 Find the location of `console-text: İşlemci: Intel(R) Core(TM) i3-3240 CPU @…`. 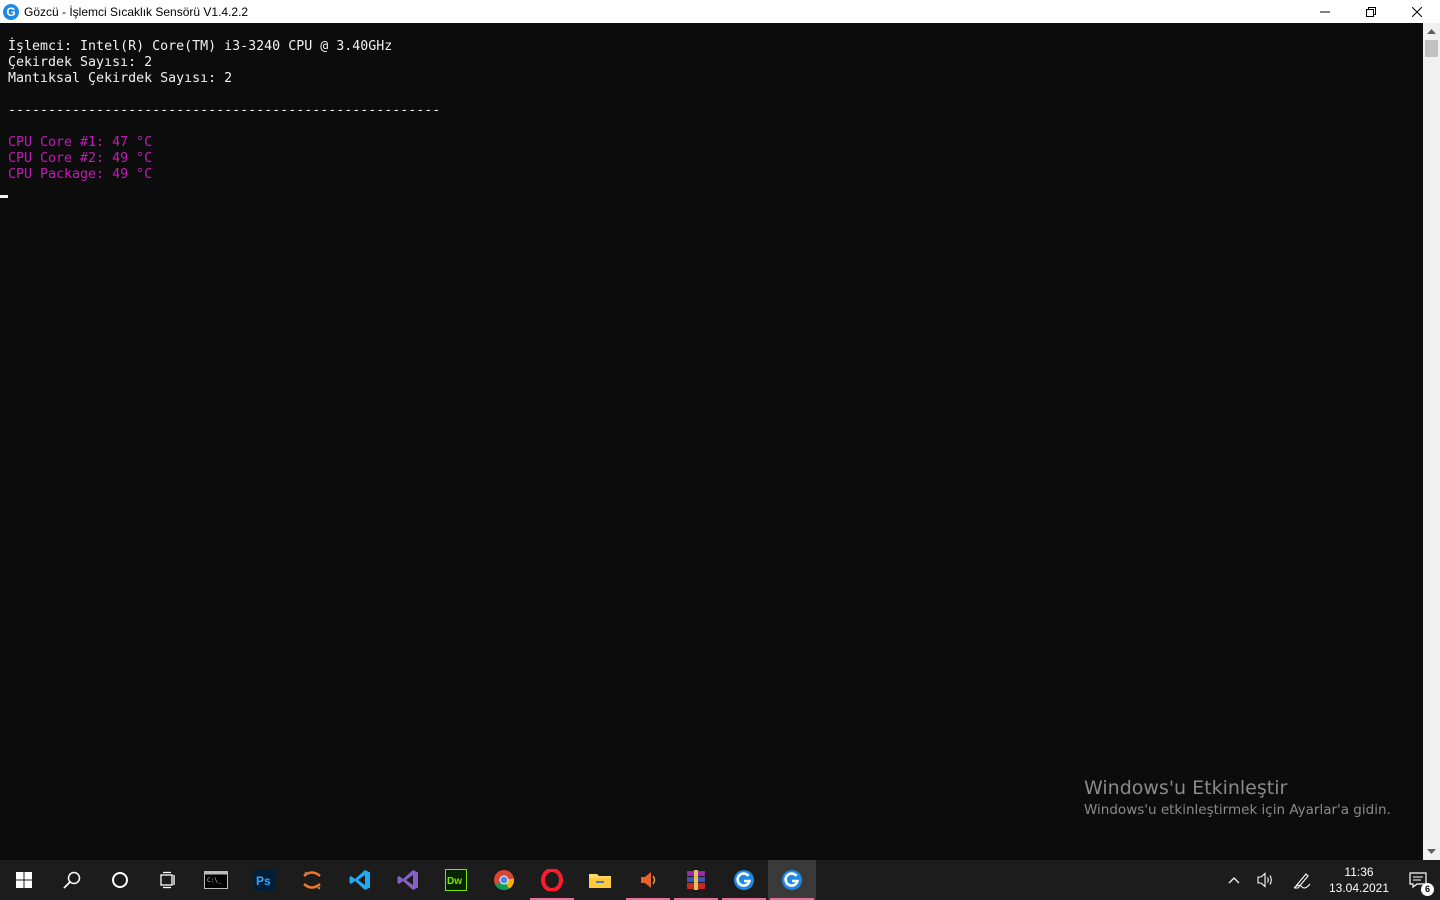

console-text: İşlemci: Intel(R) Core(TM) i3-3240 CPU @… is located at coordinates (224, 111).